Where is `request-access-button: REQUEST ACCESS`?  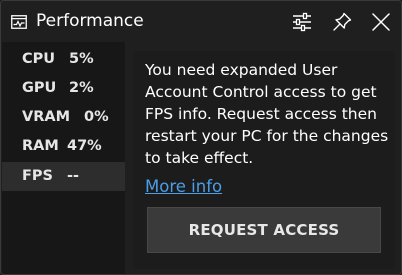 request-access-button: REQUEST ACCESS is located at coordinates (264, 230).